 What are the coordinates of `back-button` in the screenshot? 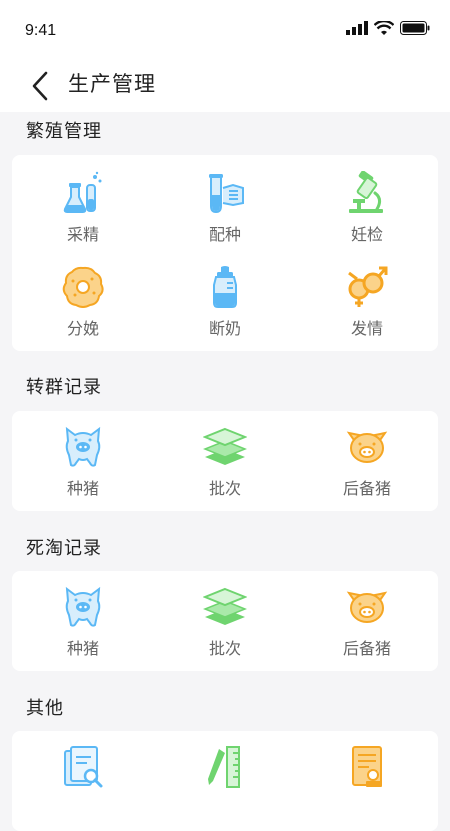 It's located at (40, 86).